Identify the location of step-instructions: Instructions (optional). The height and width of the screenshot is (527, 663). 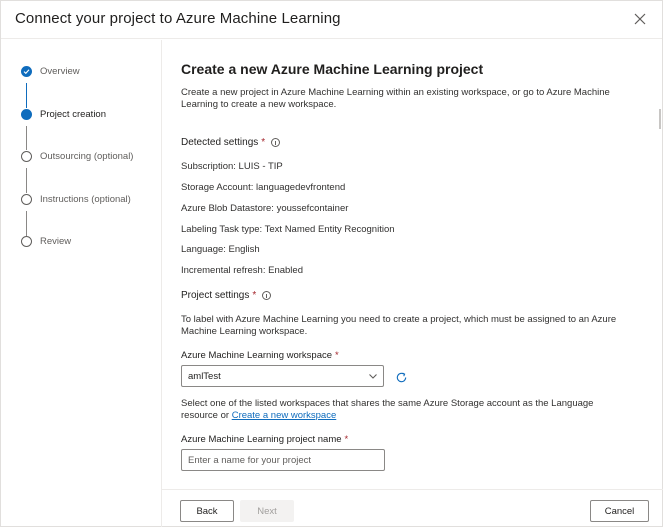
(76, 199).